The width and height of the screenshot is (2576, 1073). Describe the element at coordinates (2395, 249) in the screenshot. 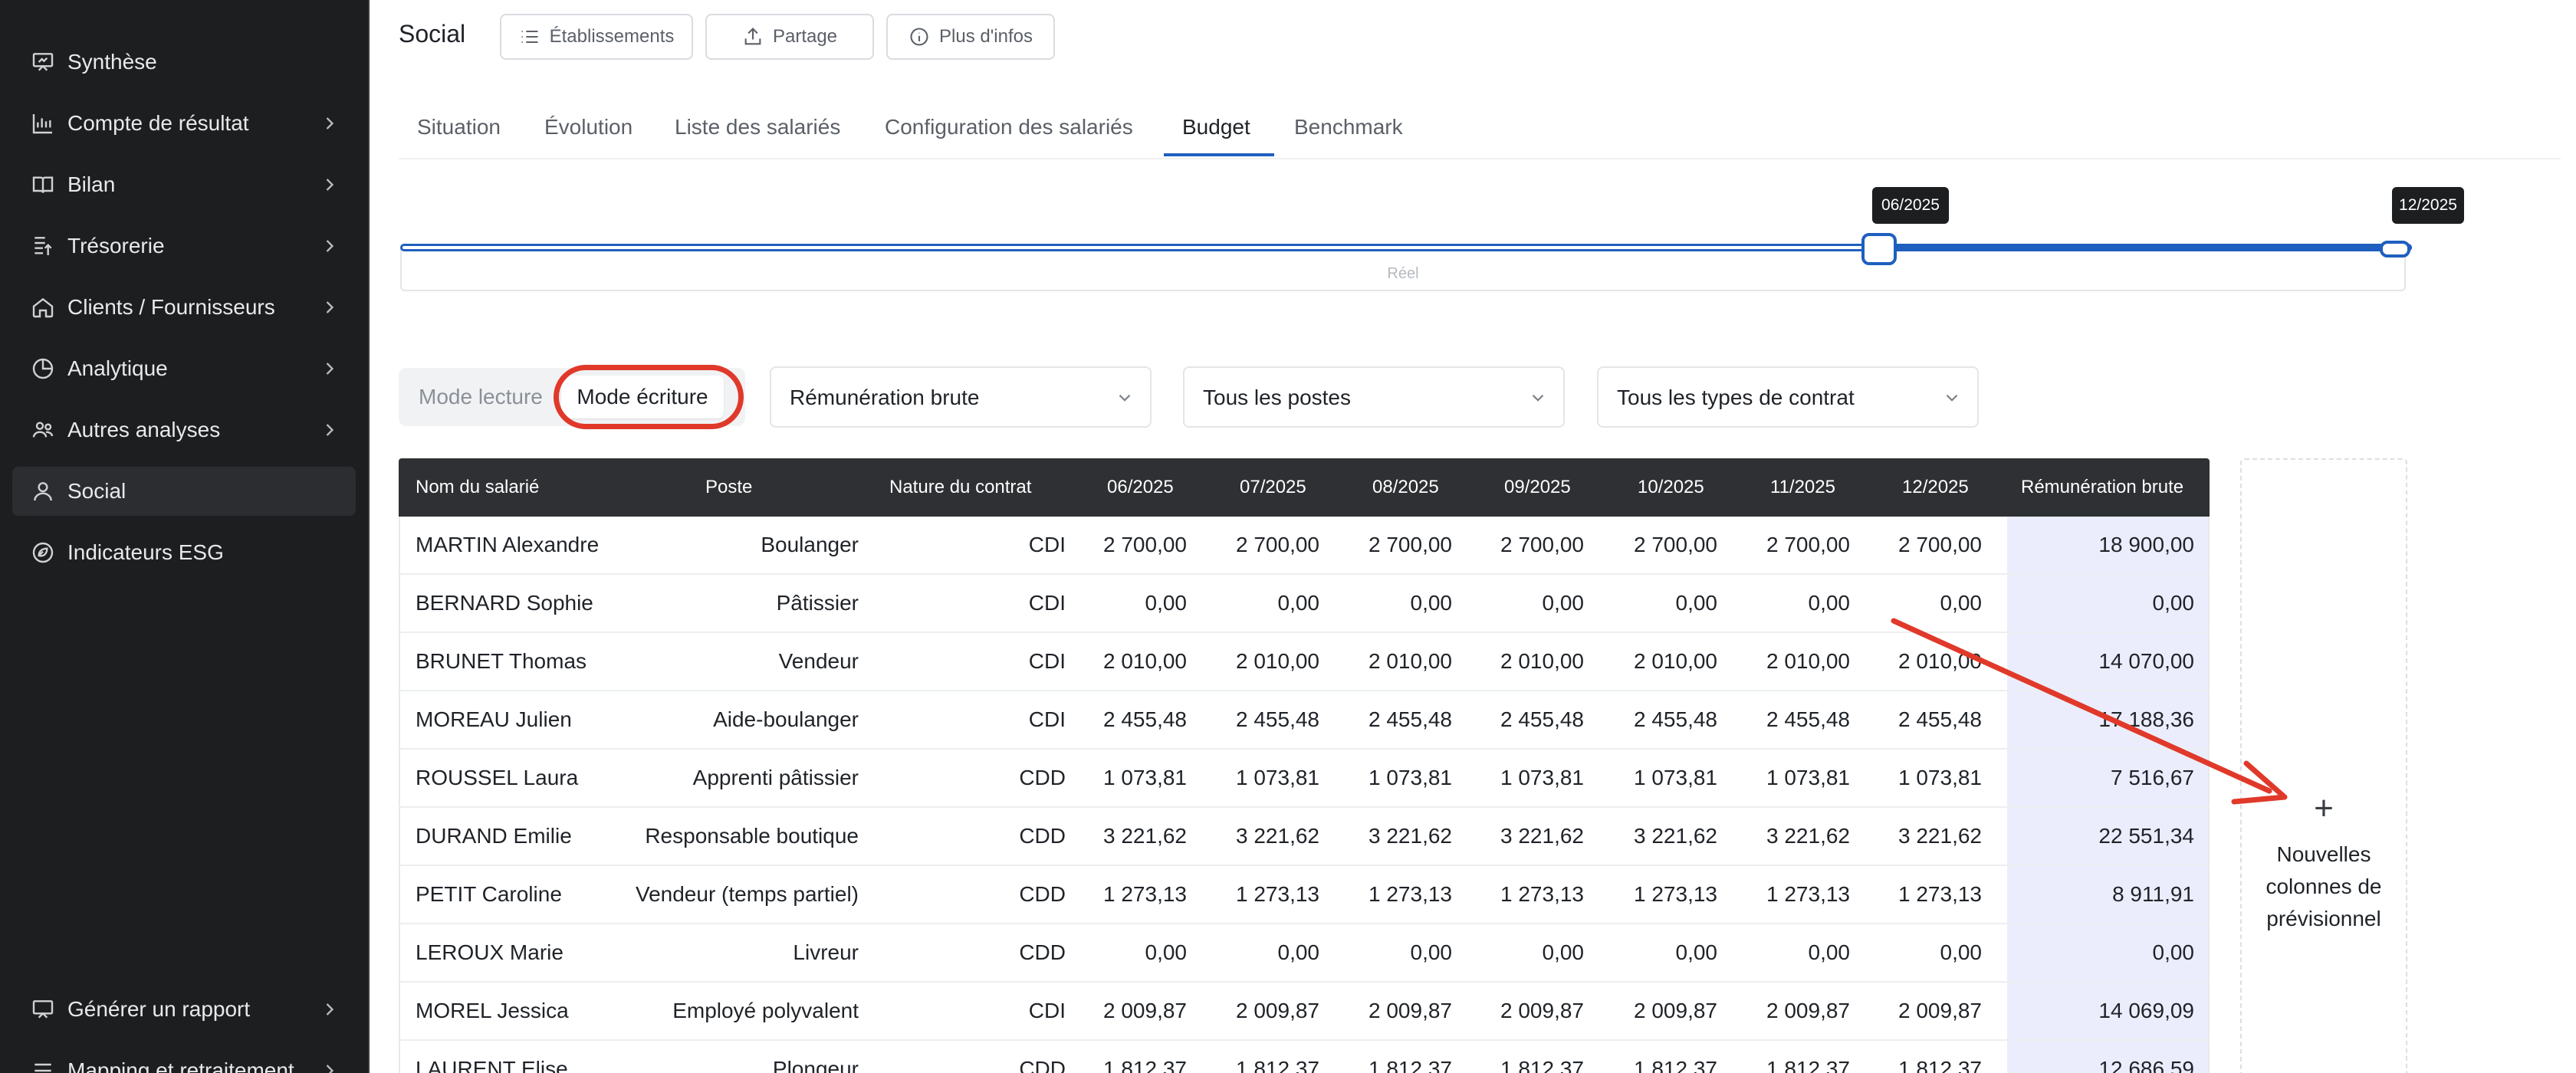

I see `period-slider-end-handle` at that location.